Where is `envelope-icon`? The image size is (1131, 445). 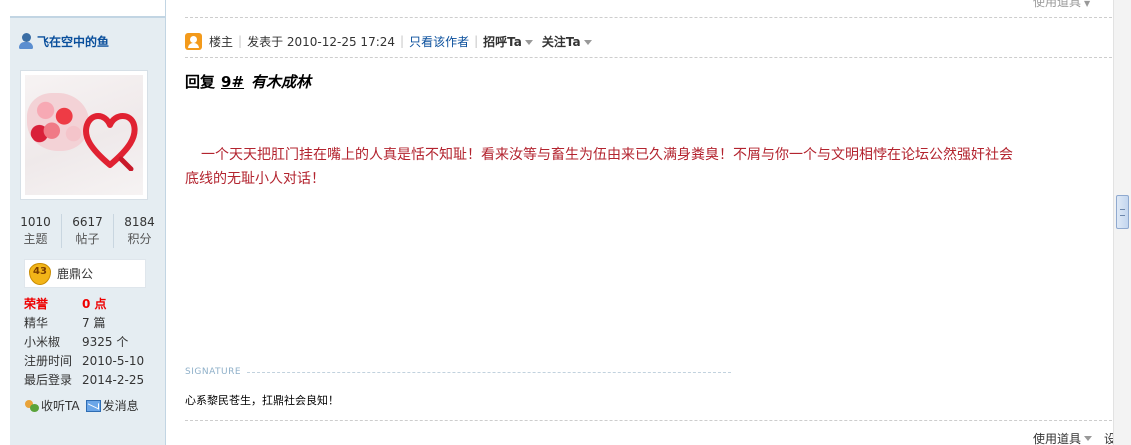
envelope-icon is located at coordinates (93, 405).